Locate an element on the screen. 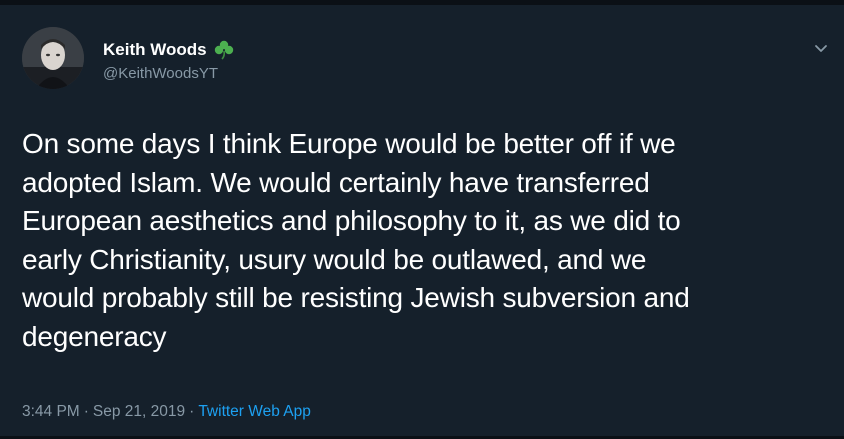 The image size is (844, 439). chevron-down-icon is located at coordinates (821, 48).